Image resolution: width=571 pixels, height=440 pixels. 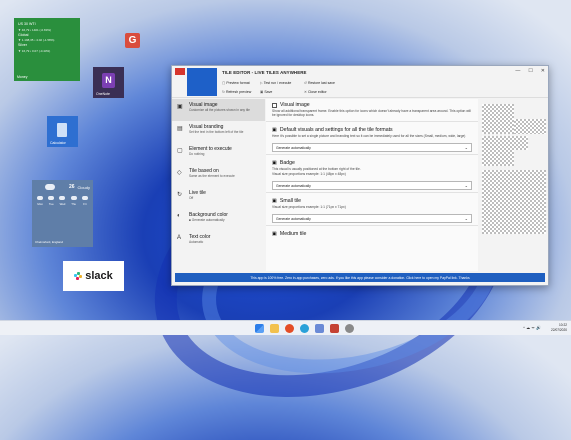 I want to click on refresh-icon: ↻, so click(x=223, y=92).